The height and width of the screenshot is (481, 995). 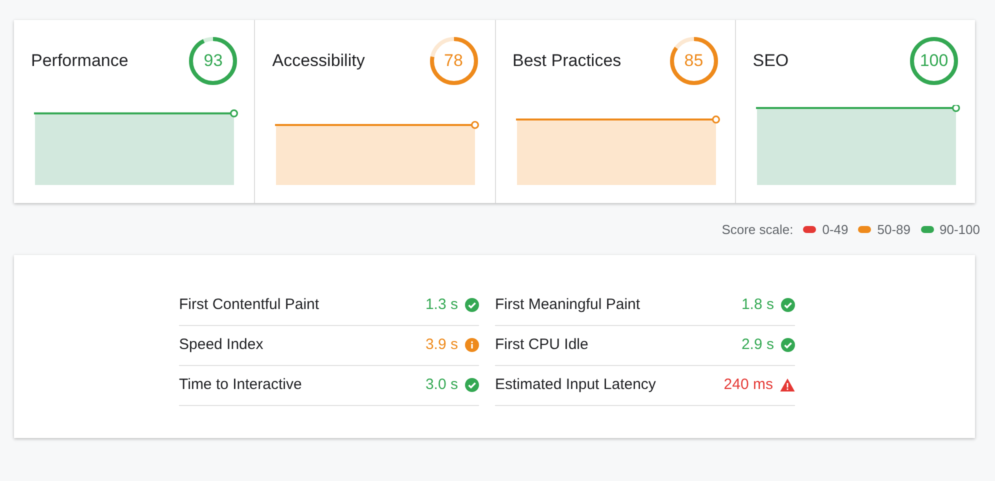 What do you see at coordinates (213, 61) in the screenshot?
I see `score-value: 93` at bounding box center [213, 61].